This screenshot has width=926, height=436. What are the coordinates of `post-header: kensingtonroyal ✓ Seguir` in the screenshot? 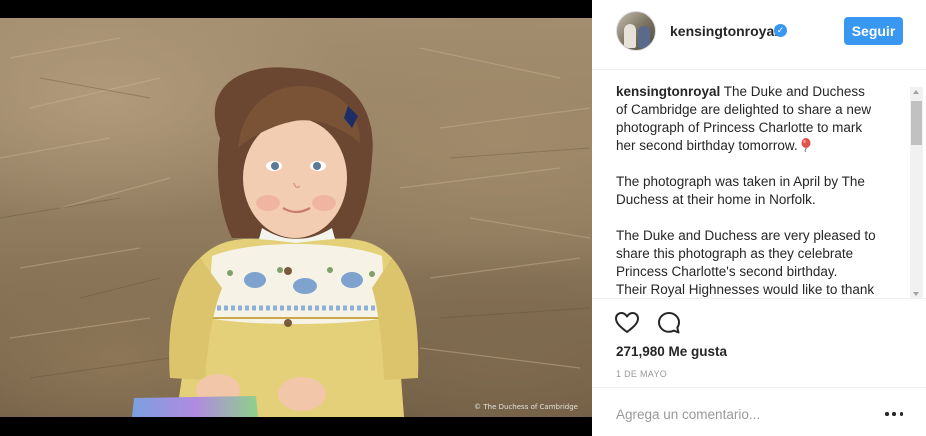 It's located at (759, 35).